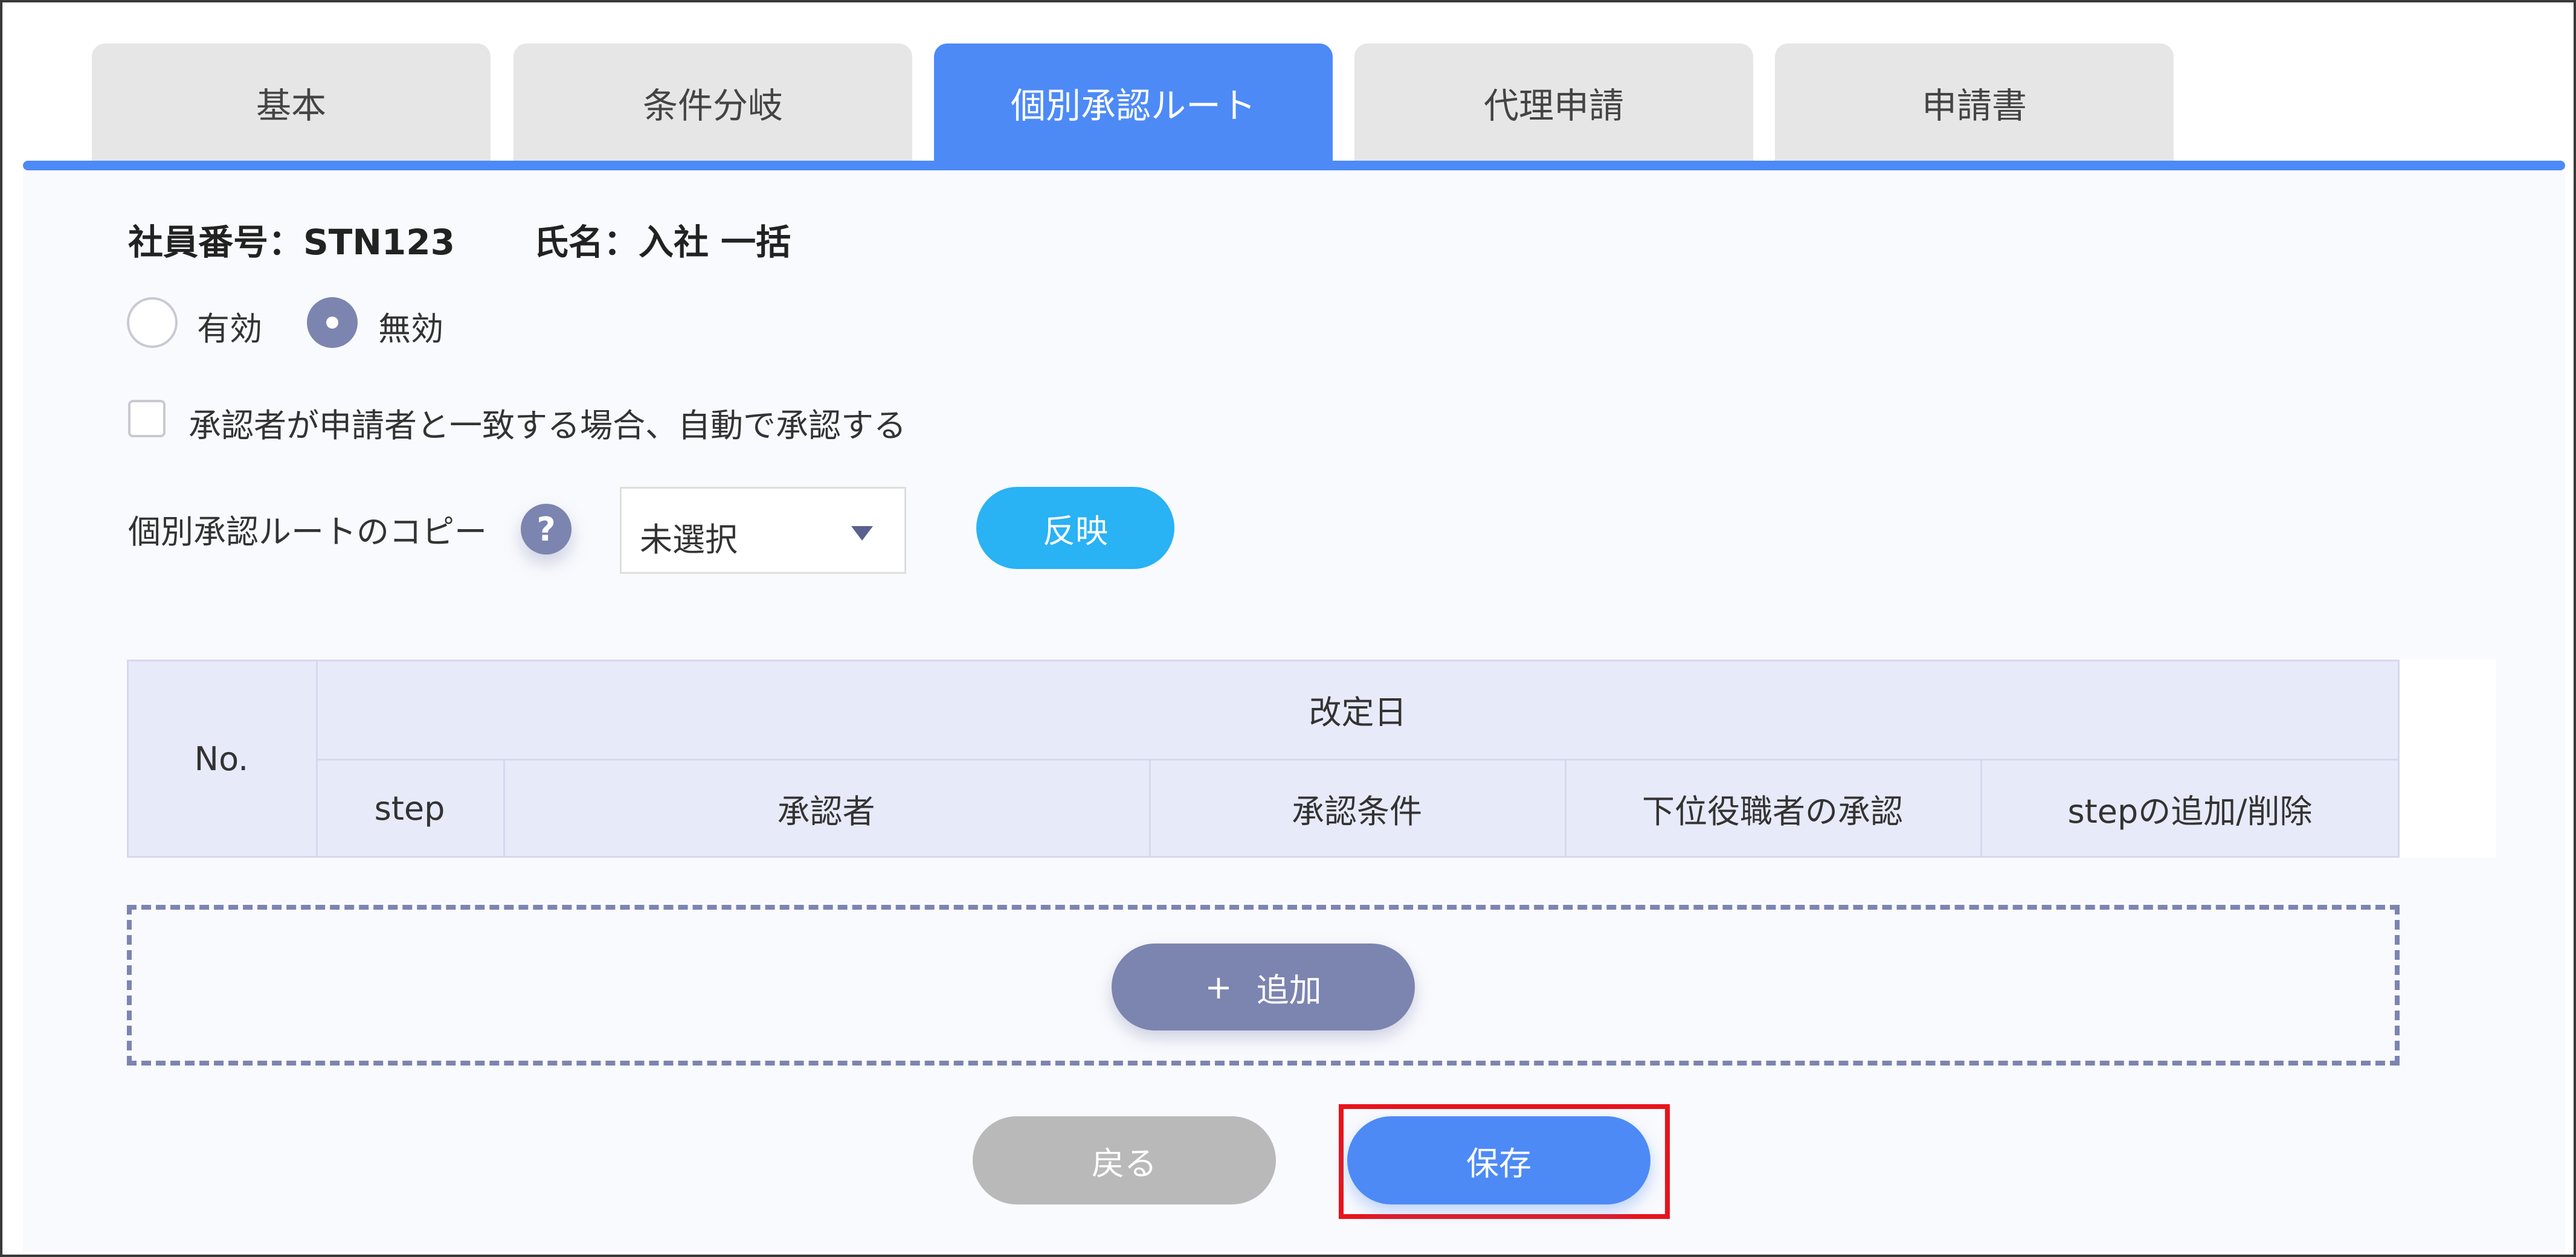 This screenshot has height=1257, width=2576. I want to click on header-step: step, so click(410, 809).